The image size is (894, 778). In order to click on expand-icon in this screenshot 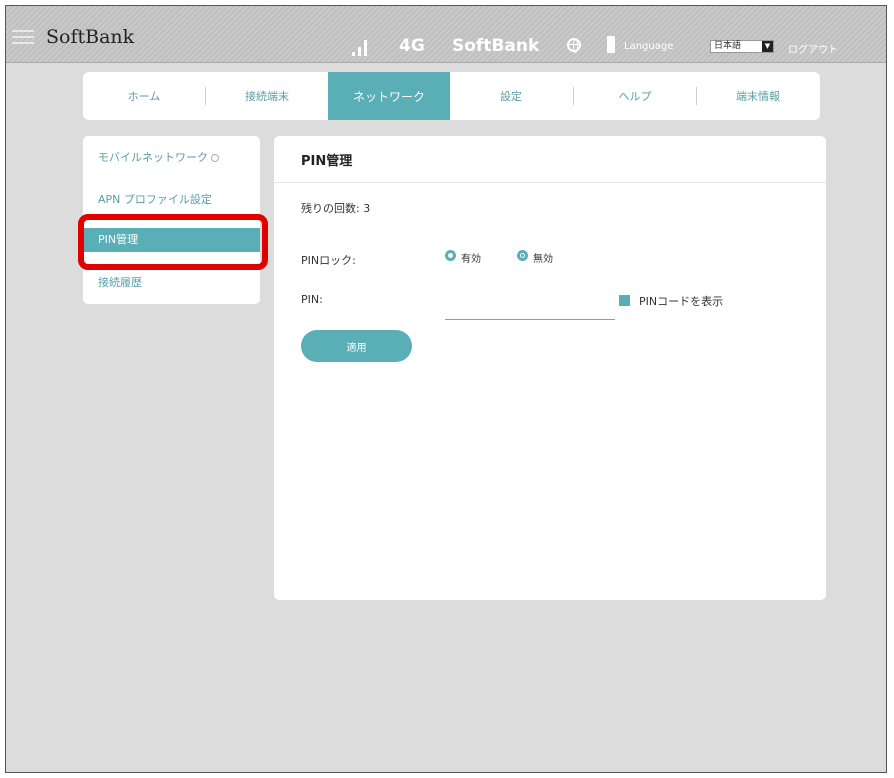, I will do `click(215, 158)`.